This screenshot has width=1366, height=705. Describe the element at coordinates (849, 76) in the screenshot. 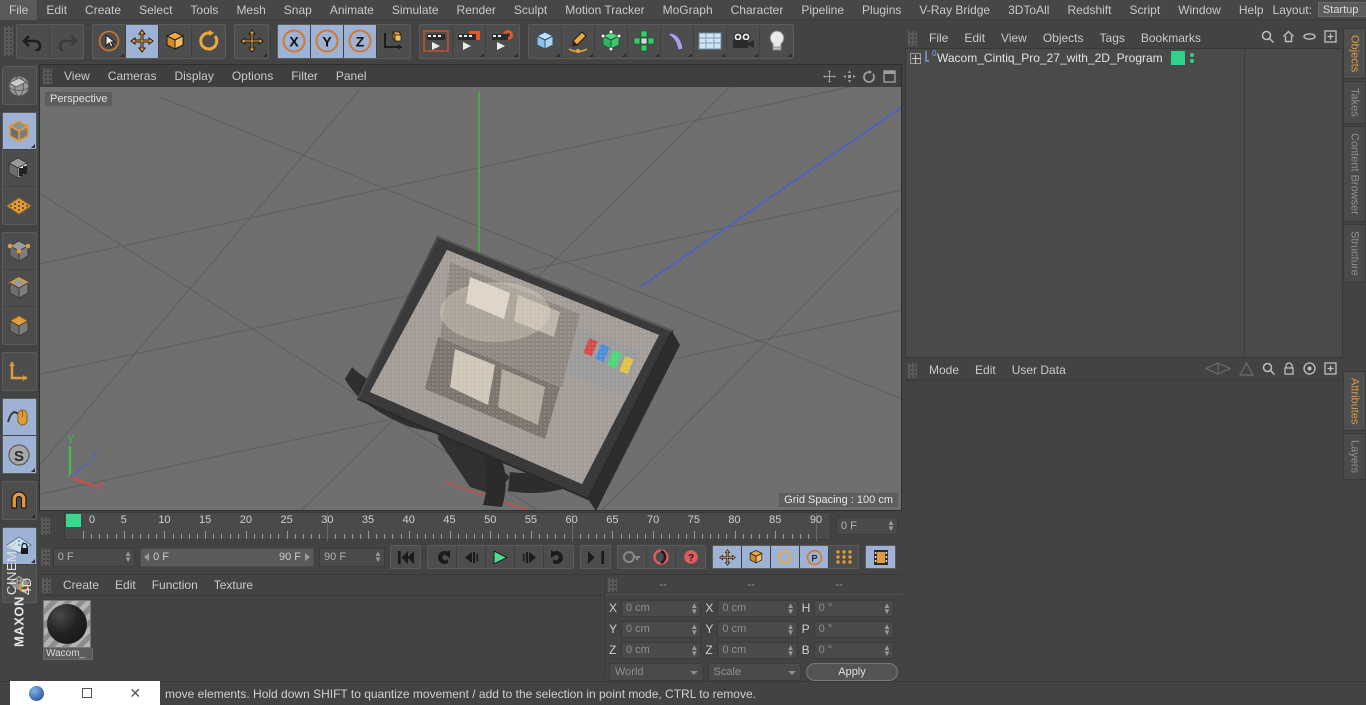

I see `scale-view-icon` at that location.